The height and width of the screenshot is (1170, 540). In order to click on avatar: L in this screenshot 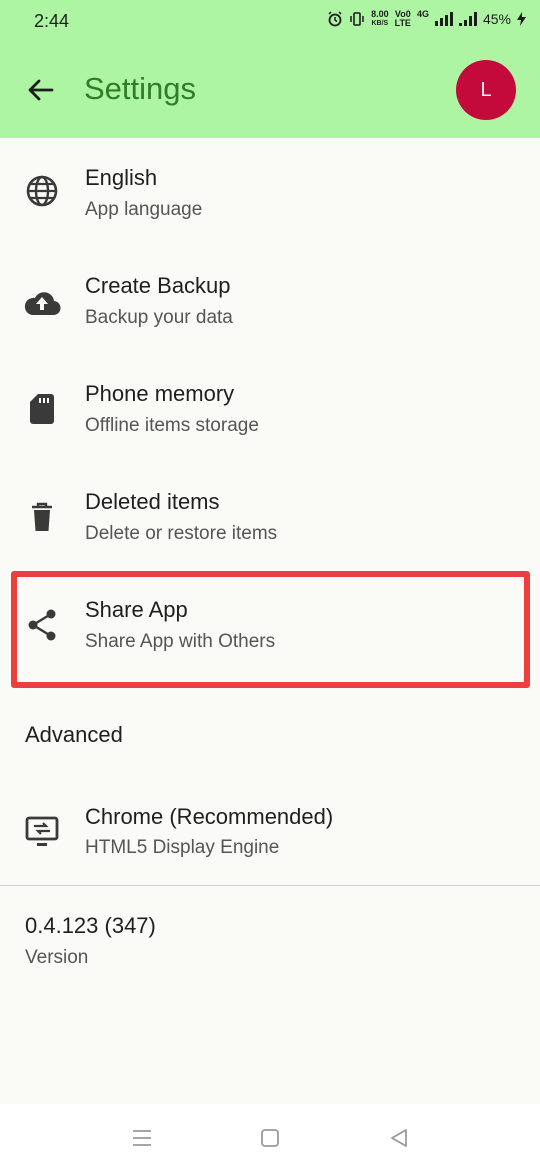, I will do `click(486, 90)`.